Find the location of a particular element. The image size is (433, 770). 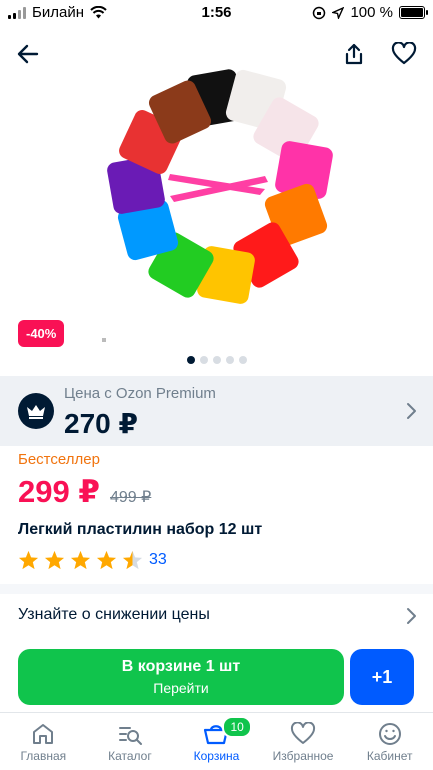

battery-icon is located at coordinates (413, 12).